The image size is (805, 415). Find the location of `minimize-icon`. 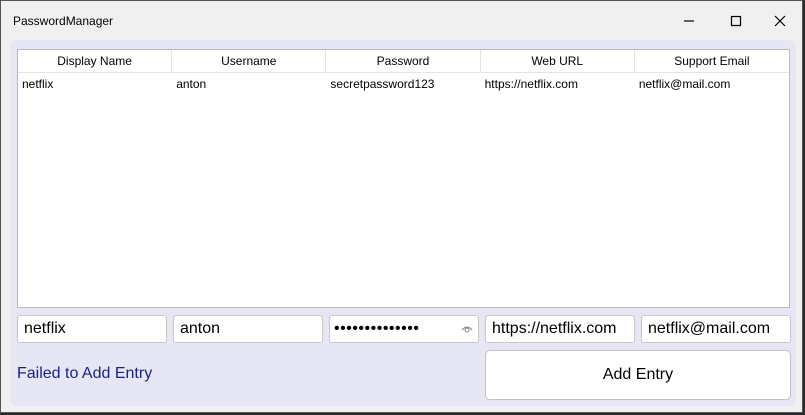

minimize-icon is located at coordinates (689, 20).